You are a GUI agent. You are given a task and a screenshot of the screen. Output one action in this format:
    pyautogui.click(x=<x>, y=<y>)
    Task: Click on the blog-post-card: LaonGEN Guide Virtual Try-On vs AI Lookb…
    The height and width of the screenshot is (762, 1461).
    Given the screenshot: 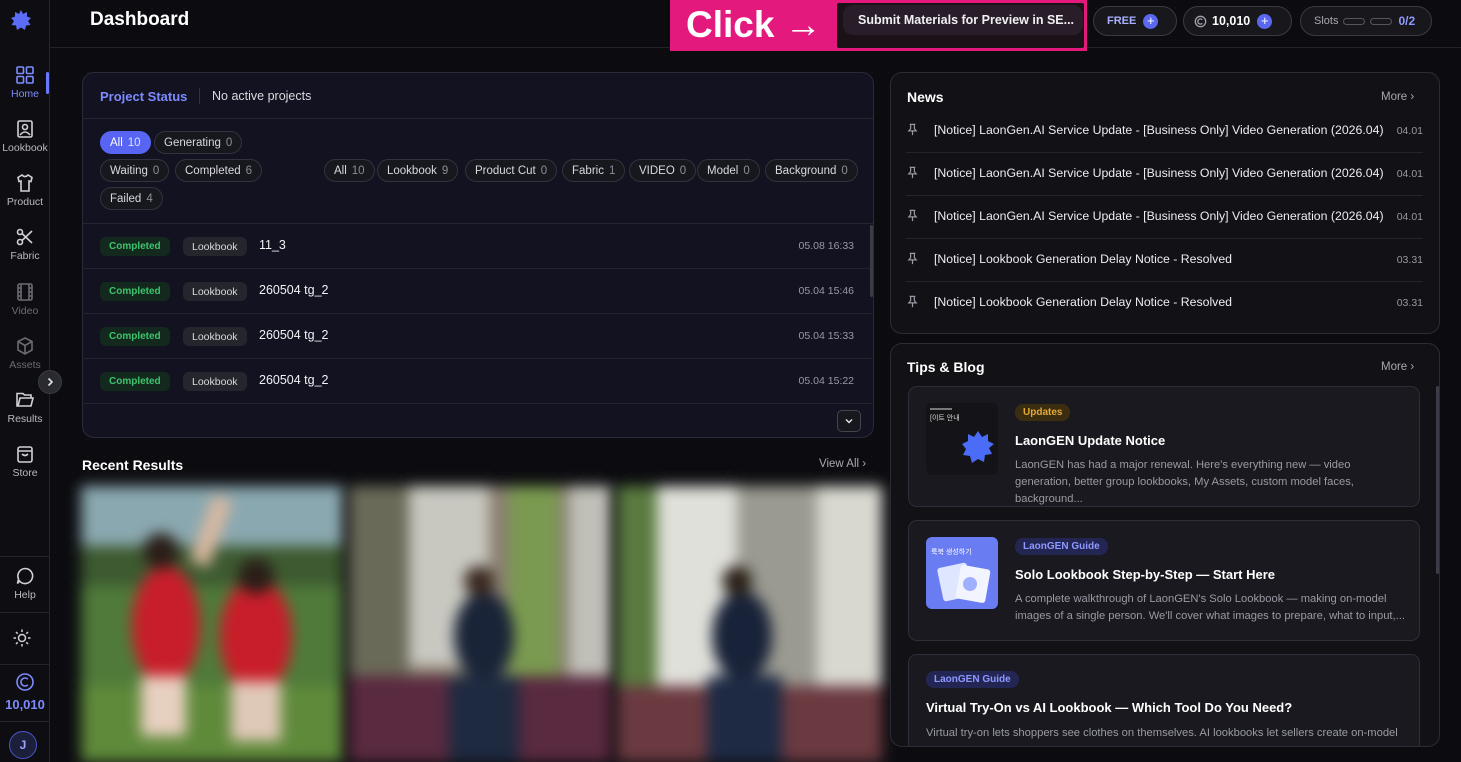 What is the action you would take?
    pyautogui.click(x=1164, y=700)
    